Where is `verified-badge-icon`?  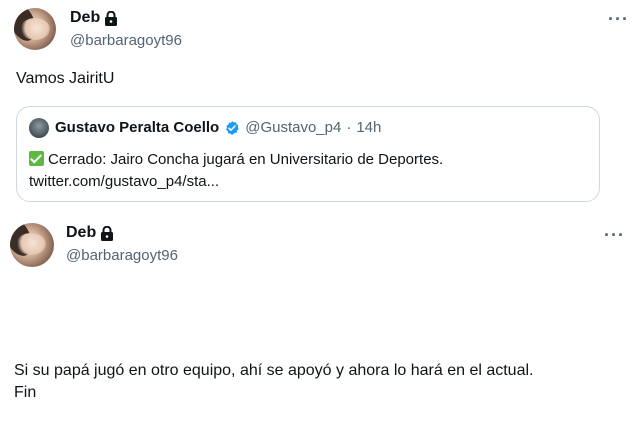 verified-badge-icon is located at coordinates (232, 127).